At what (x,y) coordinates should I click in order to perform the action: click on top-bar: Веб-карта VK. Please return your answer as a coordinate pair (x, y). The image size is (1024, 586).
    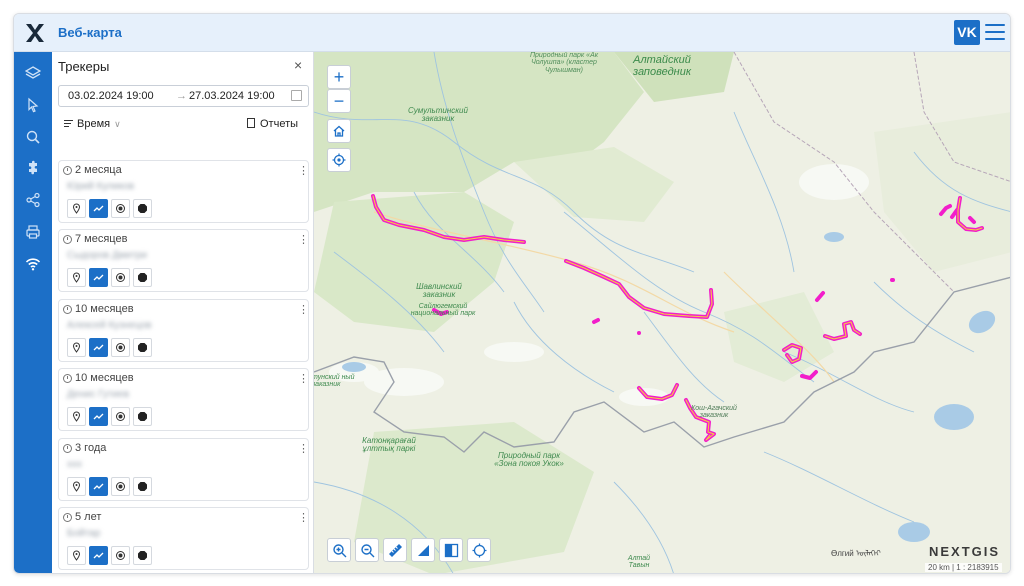
    Looking at the image, I should click on (512, 33).